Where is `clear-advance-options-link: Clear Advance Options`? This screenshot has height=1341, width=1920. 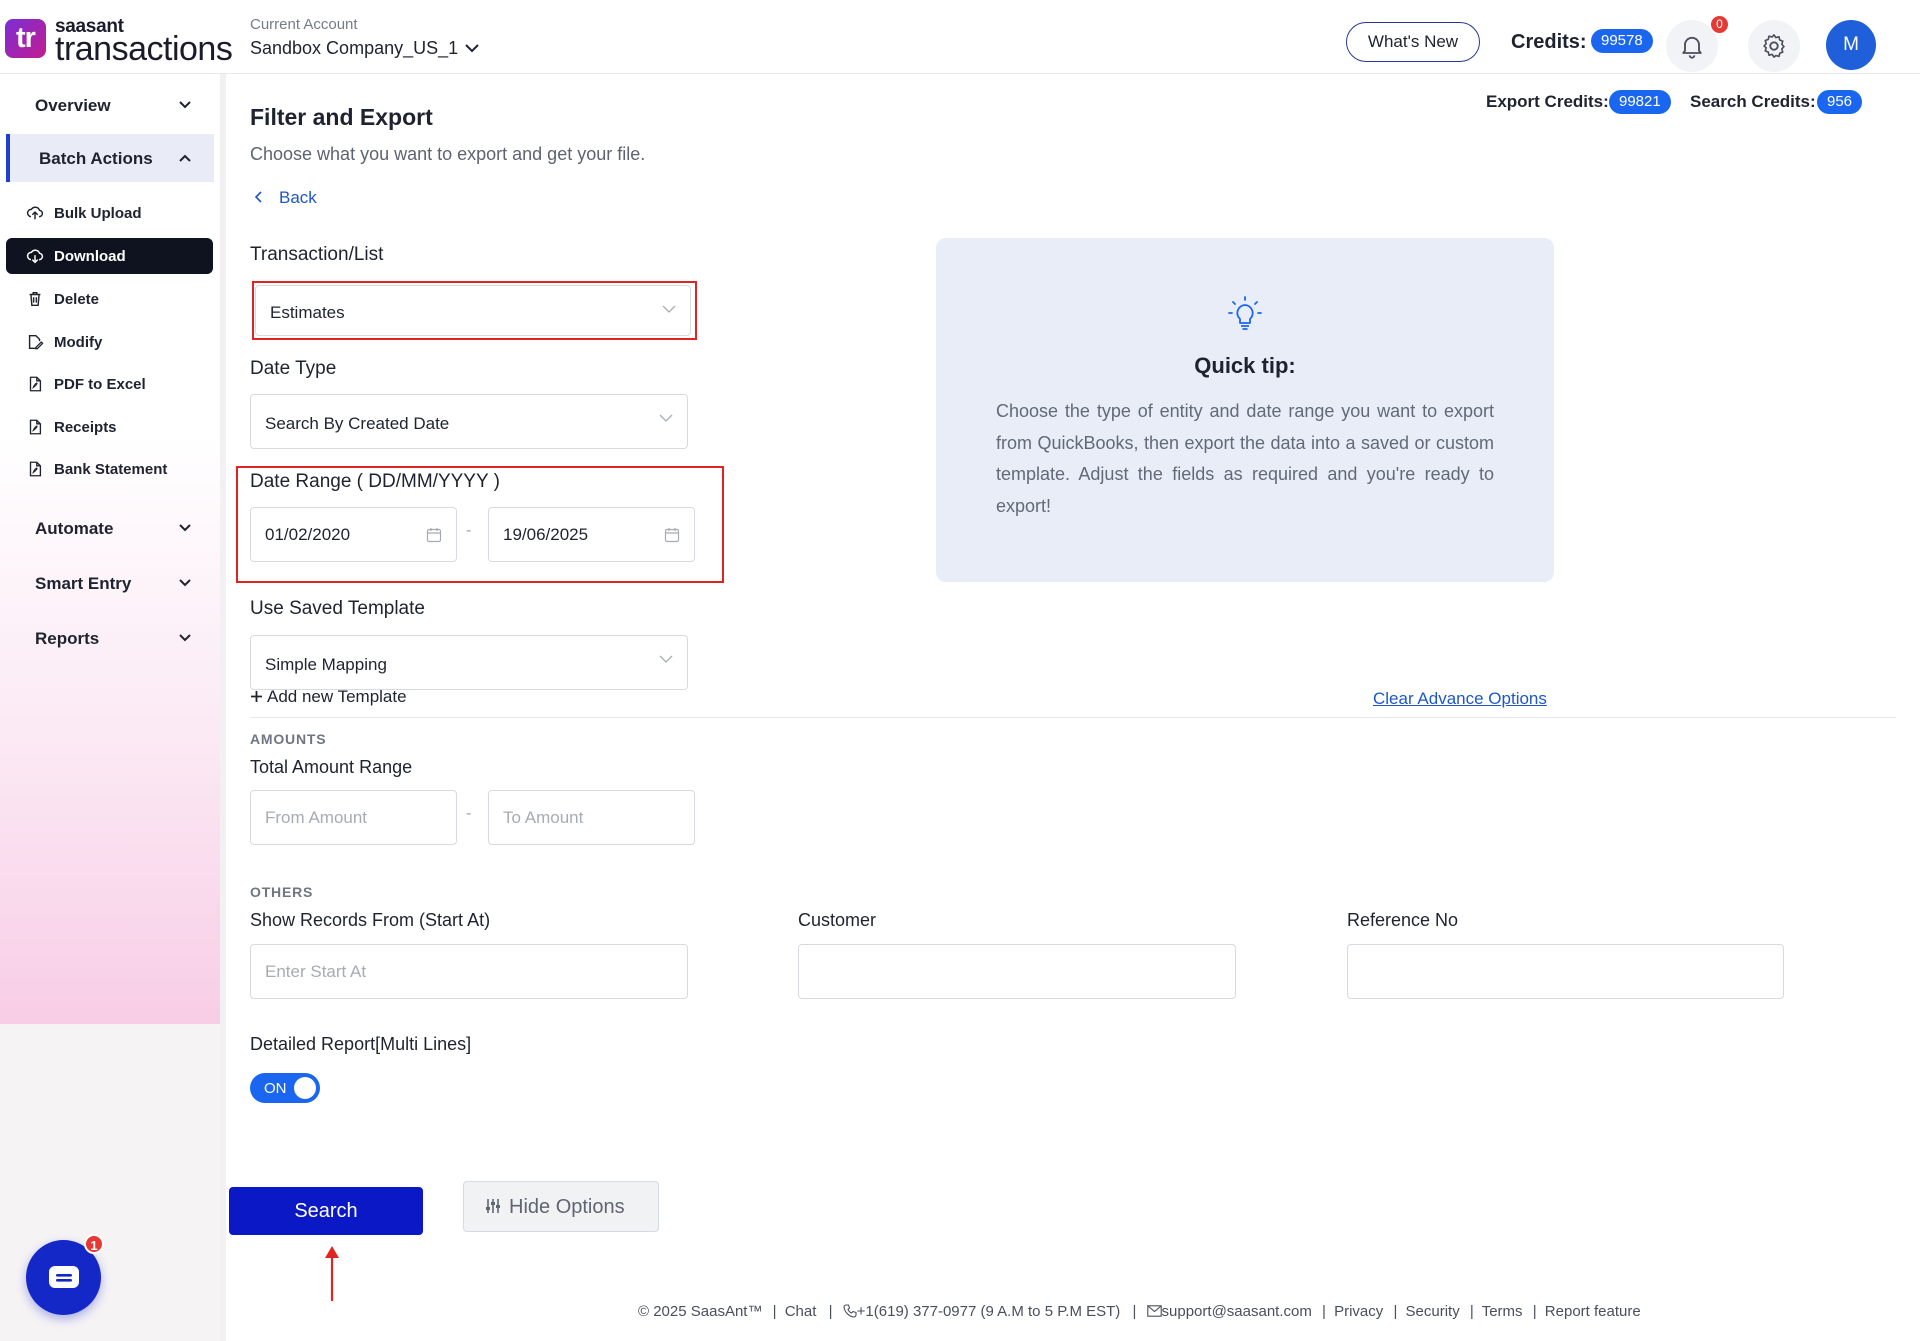 clear-advance-options-link: Clear Advance Options is located at coordinates (1460, 699).